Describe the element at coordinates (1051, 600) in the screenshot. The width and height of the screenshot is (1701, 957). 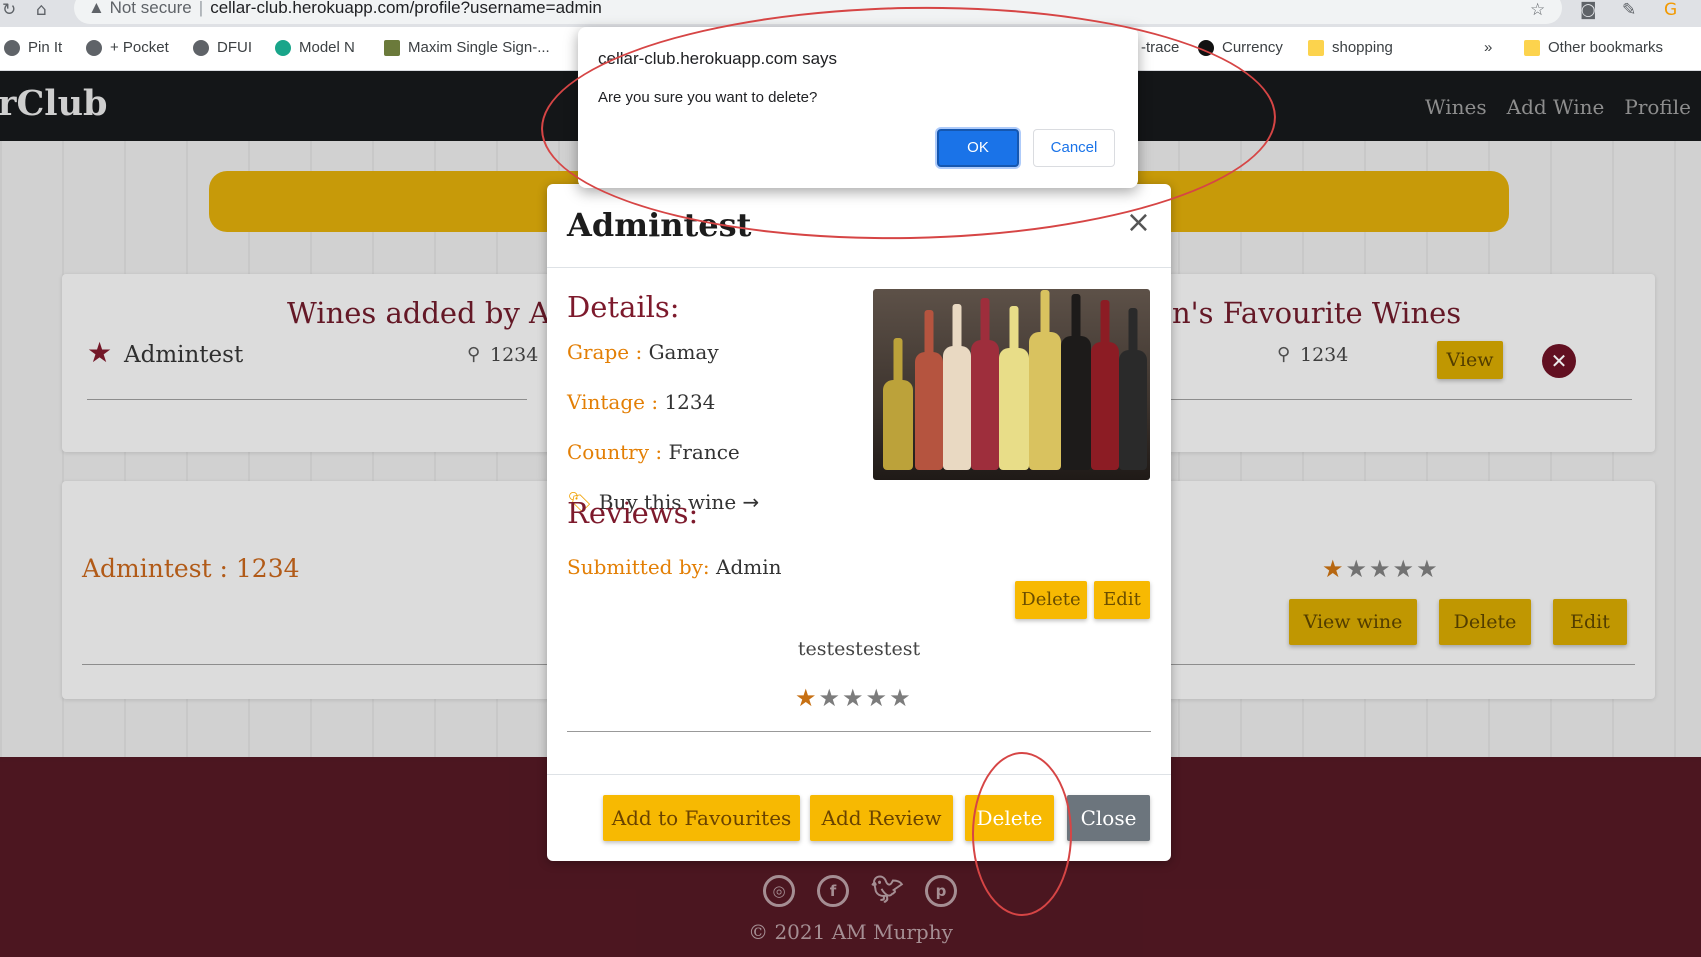
I see `review-delete-button: Delete` at that location.